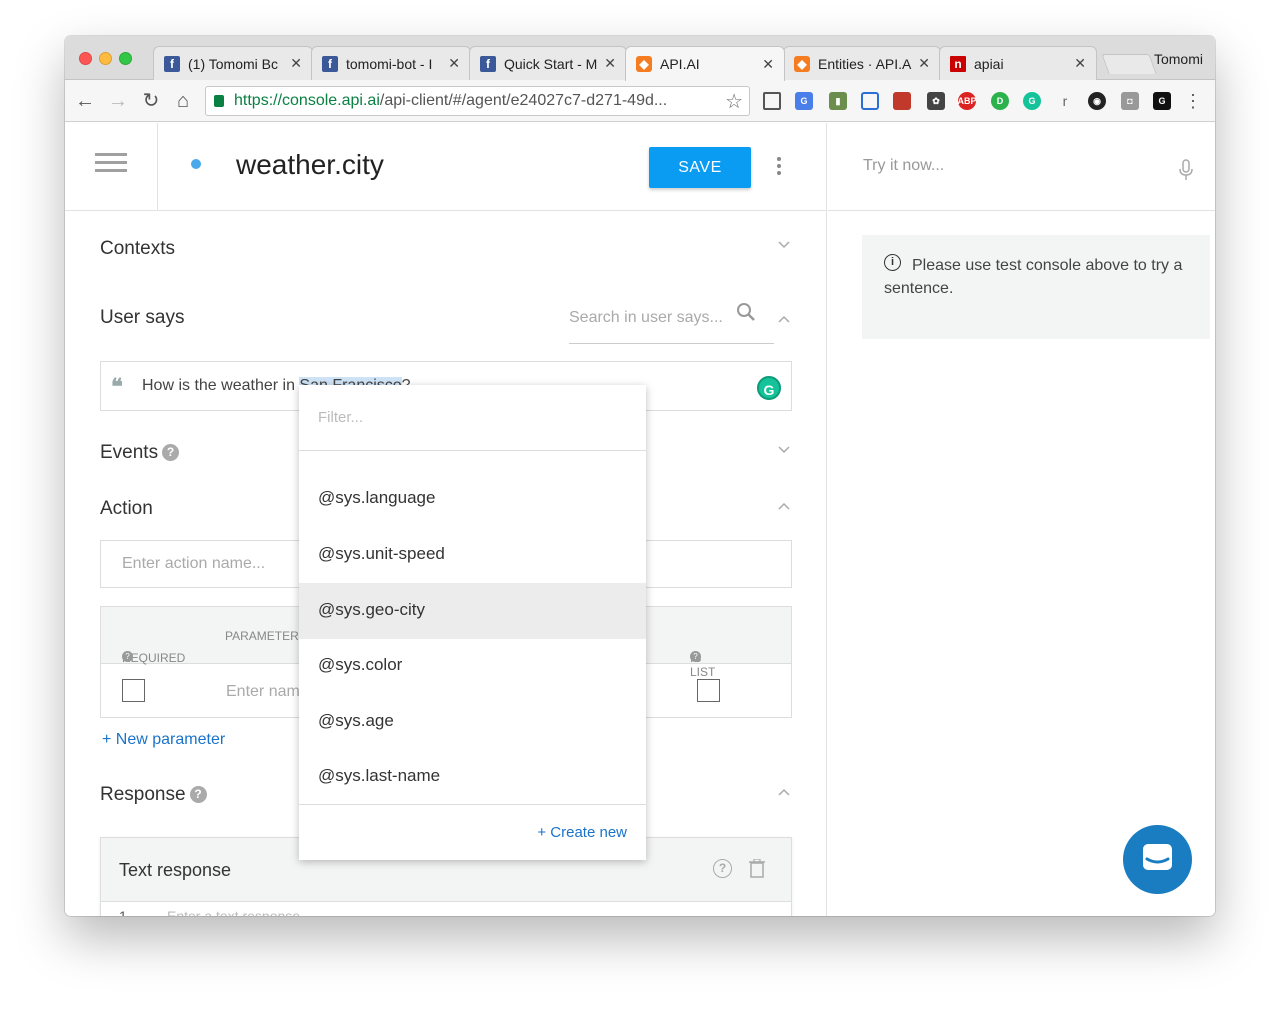 Image resolution: width=1280 pixels, height=1010 pixels. What do you see at coordinates (734, 101) in the screenshot?
I see `bookmark-star-icon: ☆` at bounding box center [734, 101].